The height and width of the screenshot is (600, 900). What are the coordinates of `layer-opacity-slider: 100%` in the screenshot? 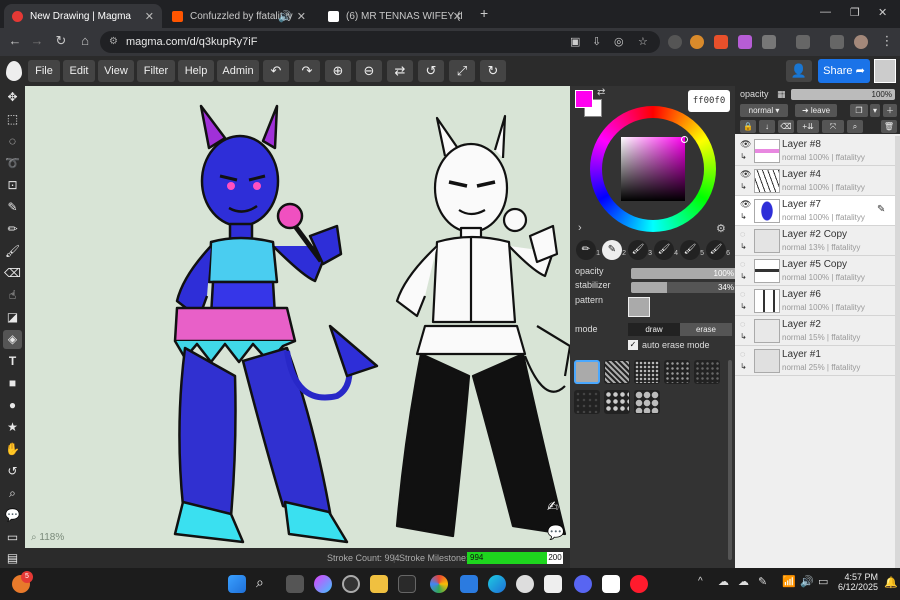 It's located at (843, 94).